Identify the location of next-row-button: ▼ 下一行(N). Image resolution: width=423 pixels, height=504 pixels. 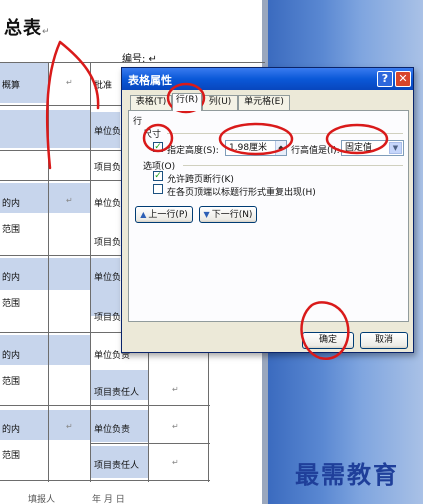
(228, 214).